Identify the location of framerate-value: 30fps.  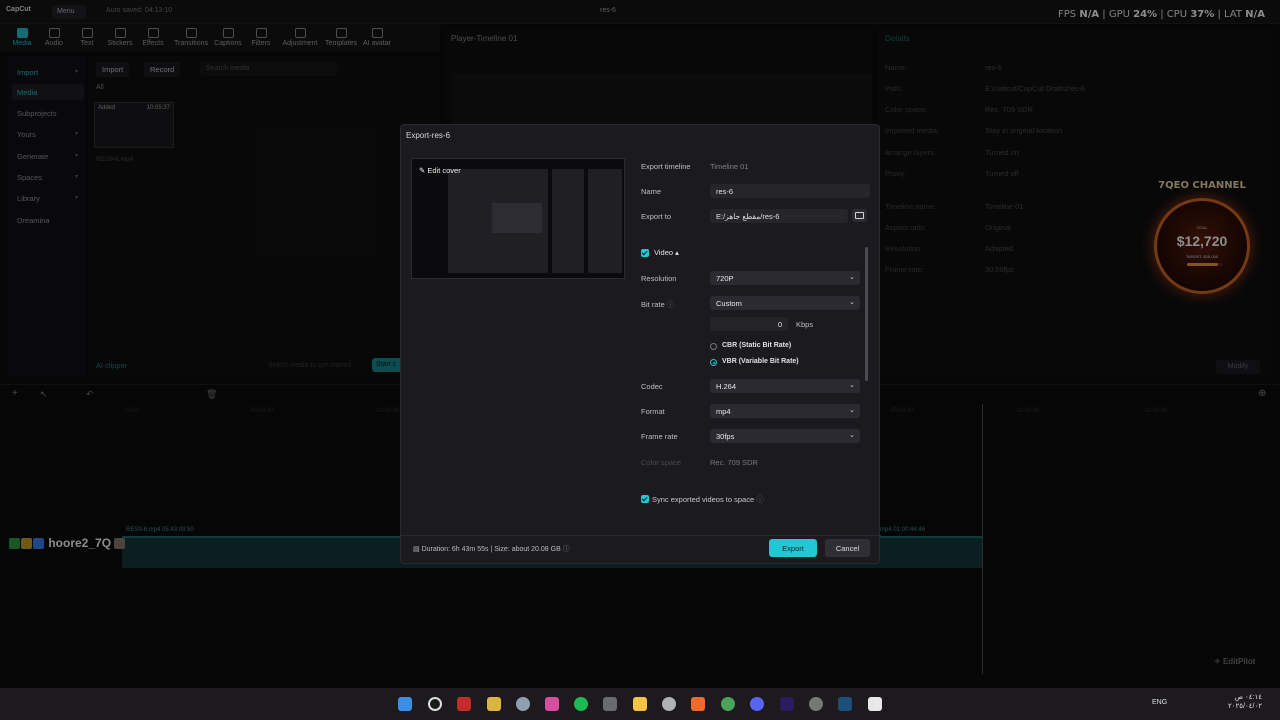
(725, 436).